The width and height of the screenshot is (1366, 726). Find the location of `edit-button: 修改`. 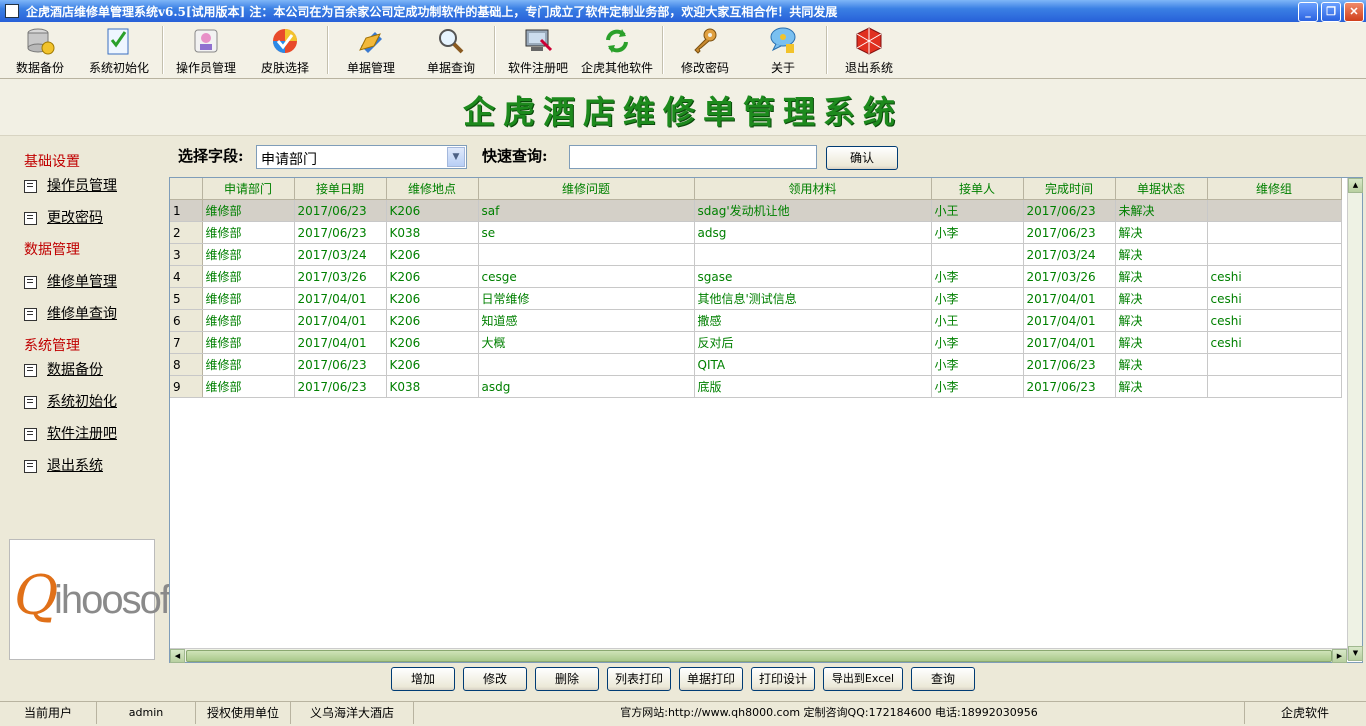

edit-button: 修改 is located at coordinates (495, 679).